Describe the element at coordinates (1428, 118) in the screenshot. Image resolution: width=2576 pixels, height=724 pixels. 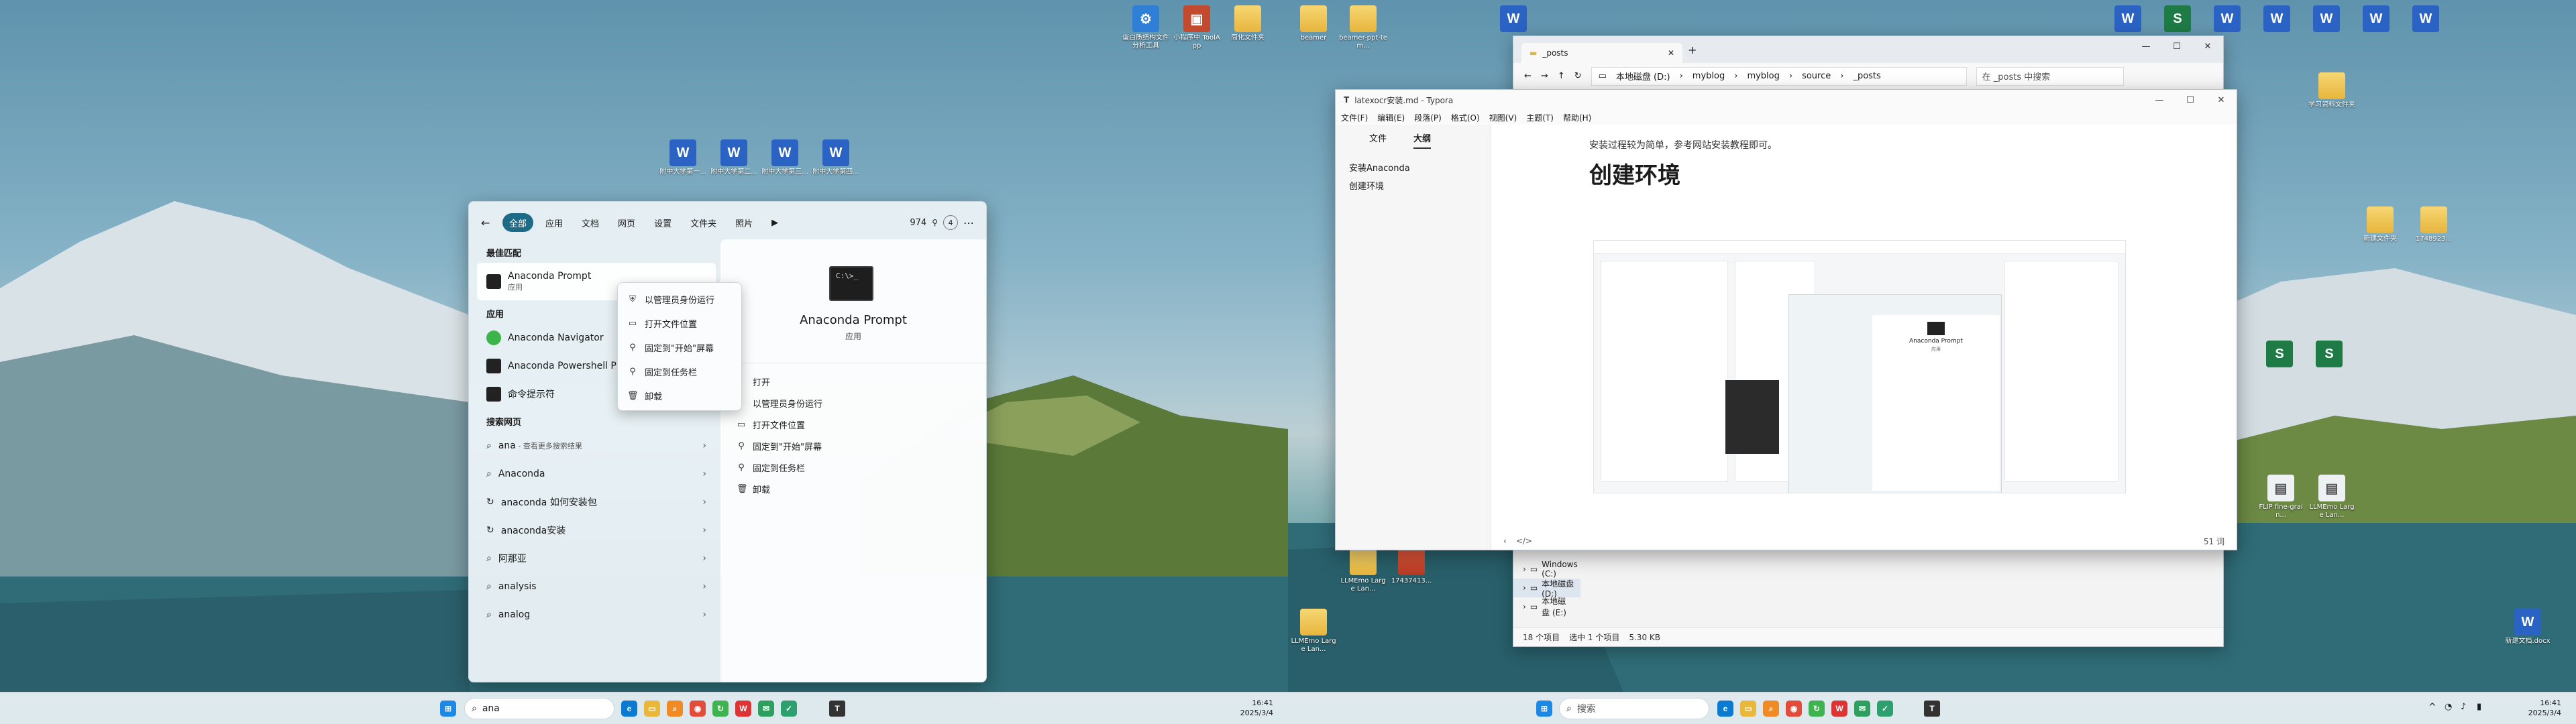
I see `menu-paragraph: 段落(P)` at that location.